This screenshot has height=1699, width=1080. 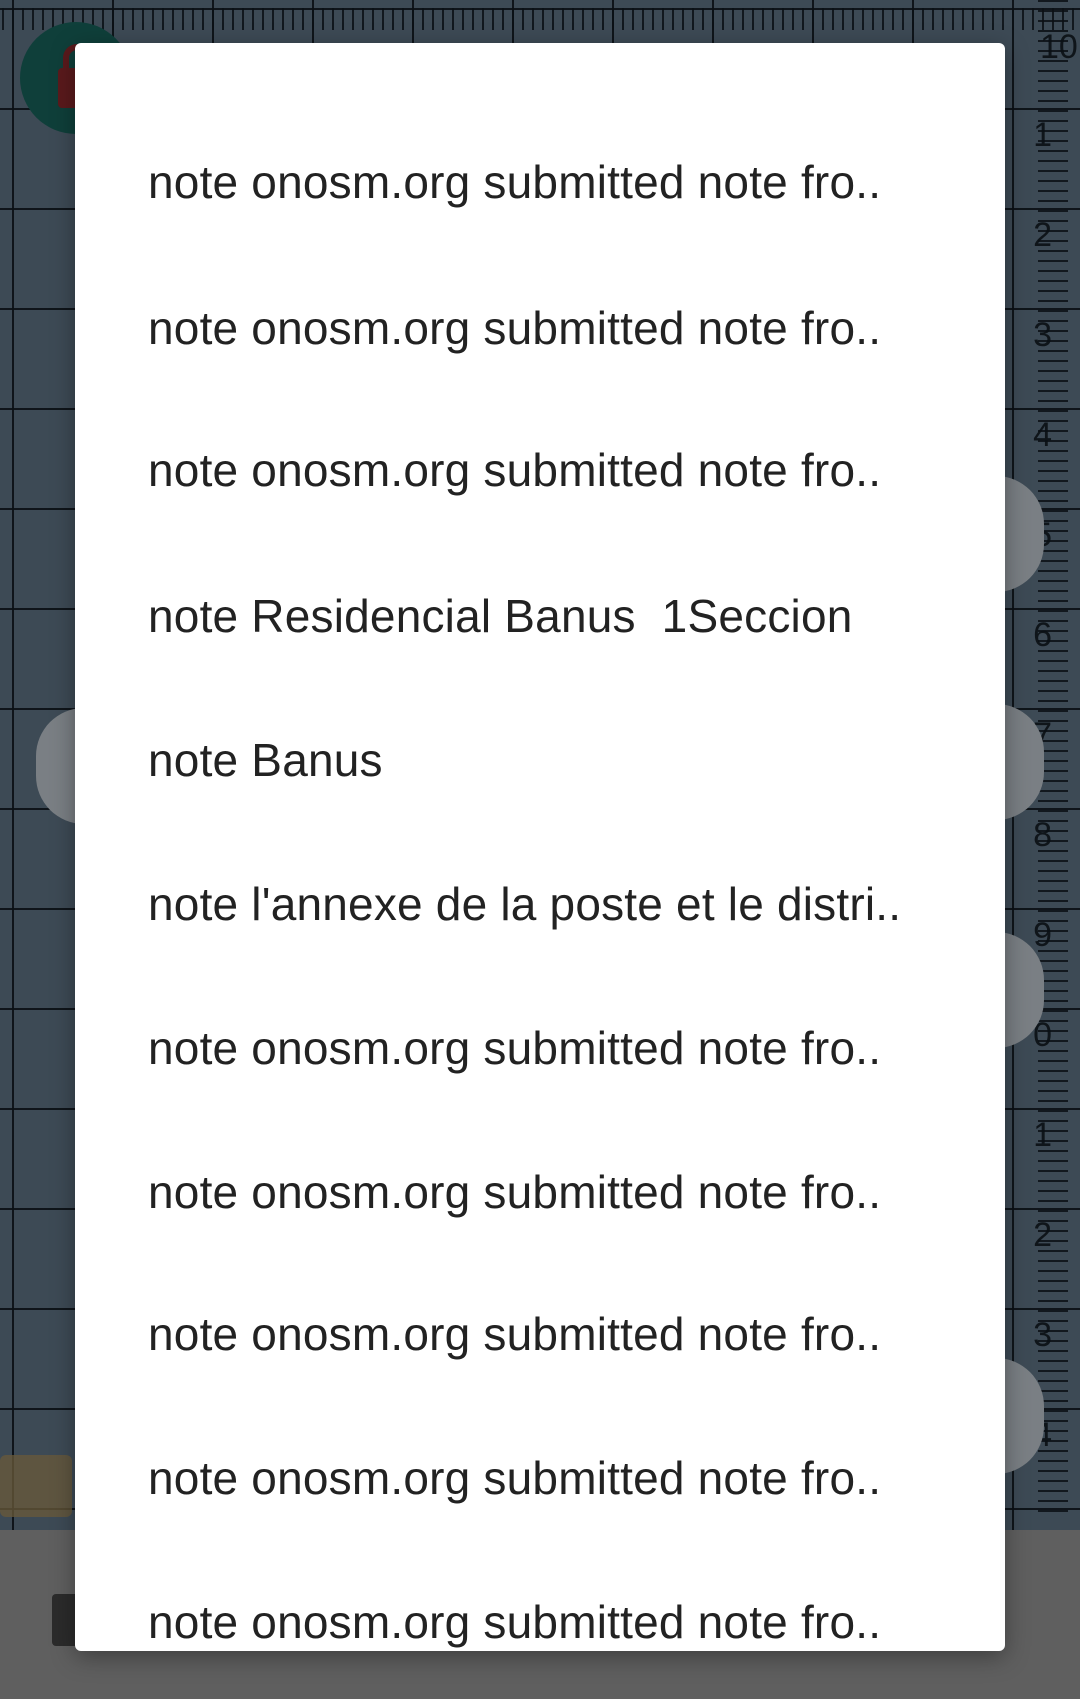 What do you see at coordinates (265, 760) in the screenshot?
I see `list-item-label: note Banus` at bounding box center [265, 760].